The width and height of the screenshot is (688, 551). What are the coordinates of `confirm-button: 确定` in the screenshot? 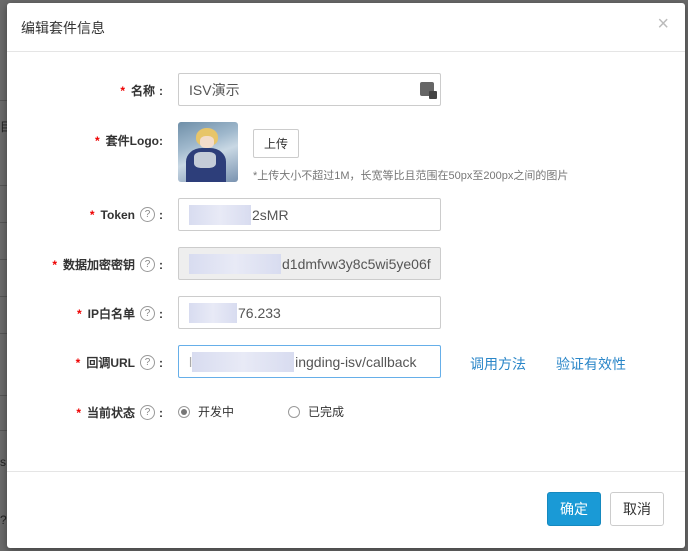 It's located at (574, 509).